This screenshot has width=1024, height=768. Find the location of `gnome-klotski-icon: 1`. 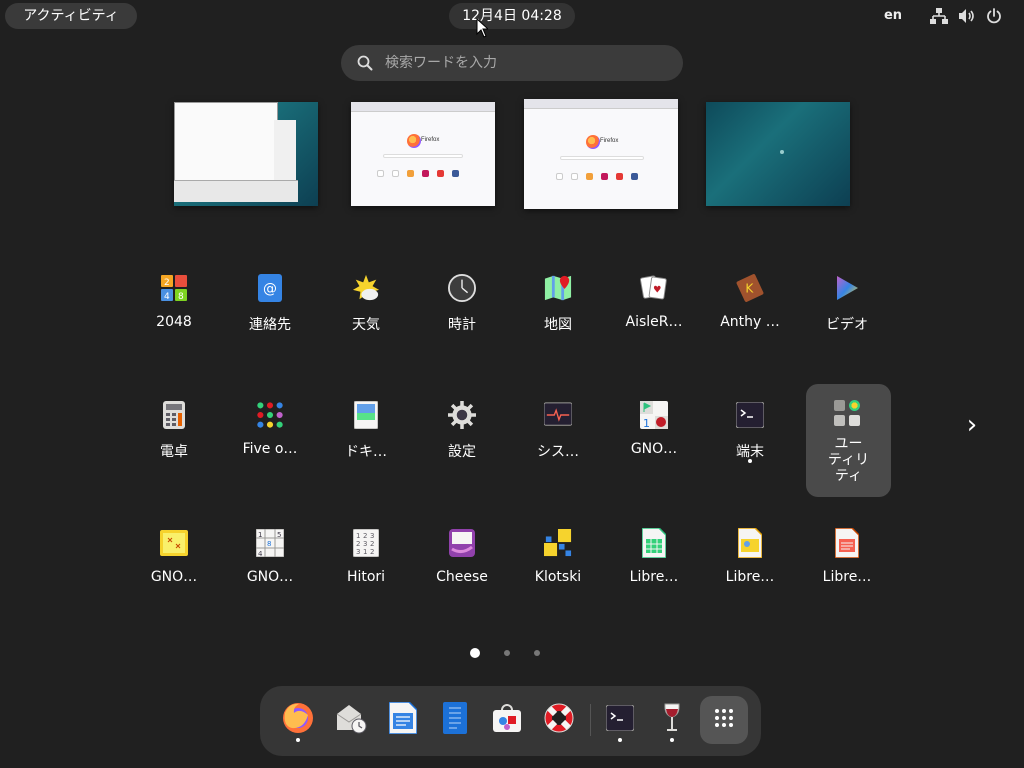

gnome-klotski-icon: 1 is located at coordinates (654, 415).